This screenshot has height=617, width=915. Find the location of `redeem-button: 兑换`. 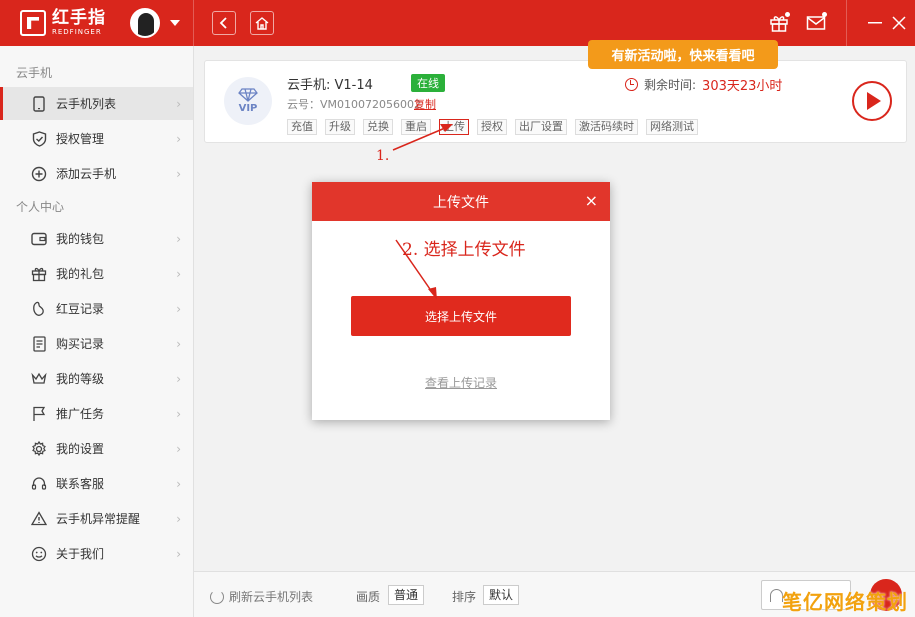

redeem-button: 兑换 is located at coordinates (378, 127).